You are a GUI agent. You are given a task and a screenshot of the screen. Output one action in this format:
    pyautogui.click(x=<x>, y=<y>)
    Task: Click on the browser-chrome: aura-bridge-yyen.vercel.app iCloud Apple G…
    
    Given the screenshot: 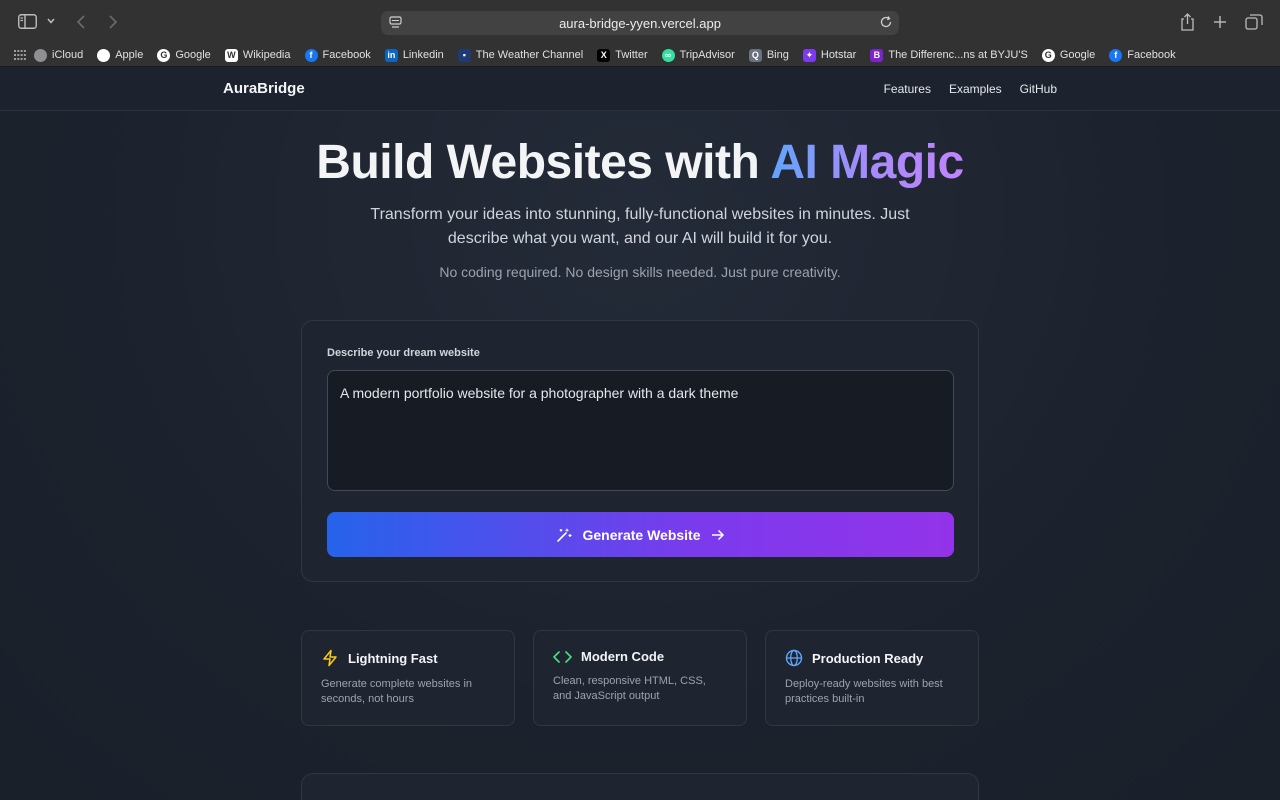 What is the action you would take?
    pyautogui.click(x=640, y=33)
    